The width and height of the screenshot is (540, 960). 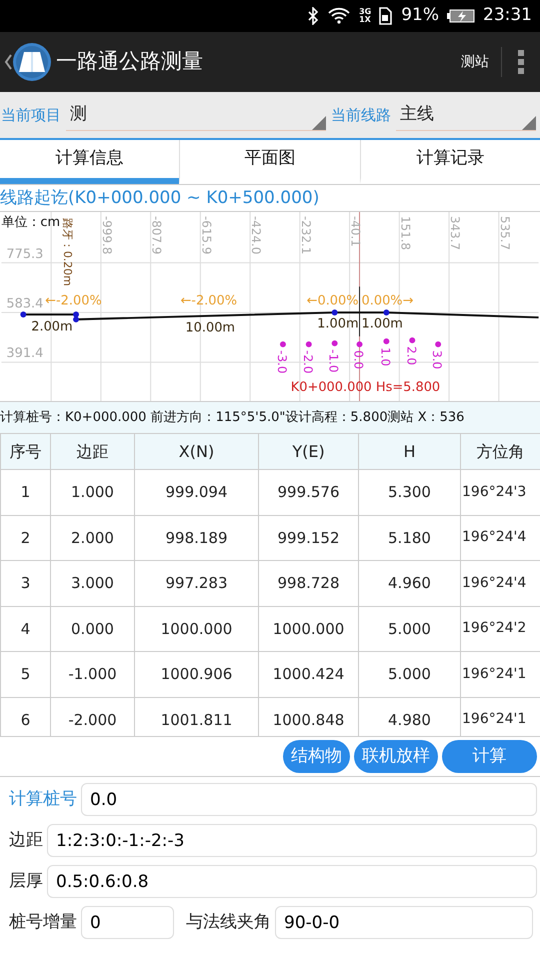 What do you see at coordinates (196, 492) in the screenshot?
I see `table-cell: 999.094` at bounding box center [196, 492].